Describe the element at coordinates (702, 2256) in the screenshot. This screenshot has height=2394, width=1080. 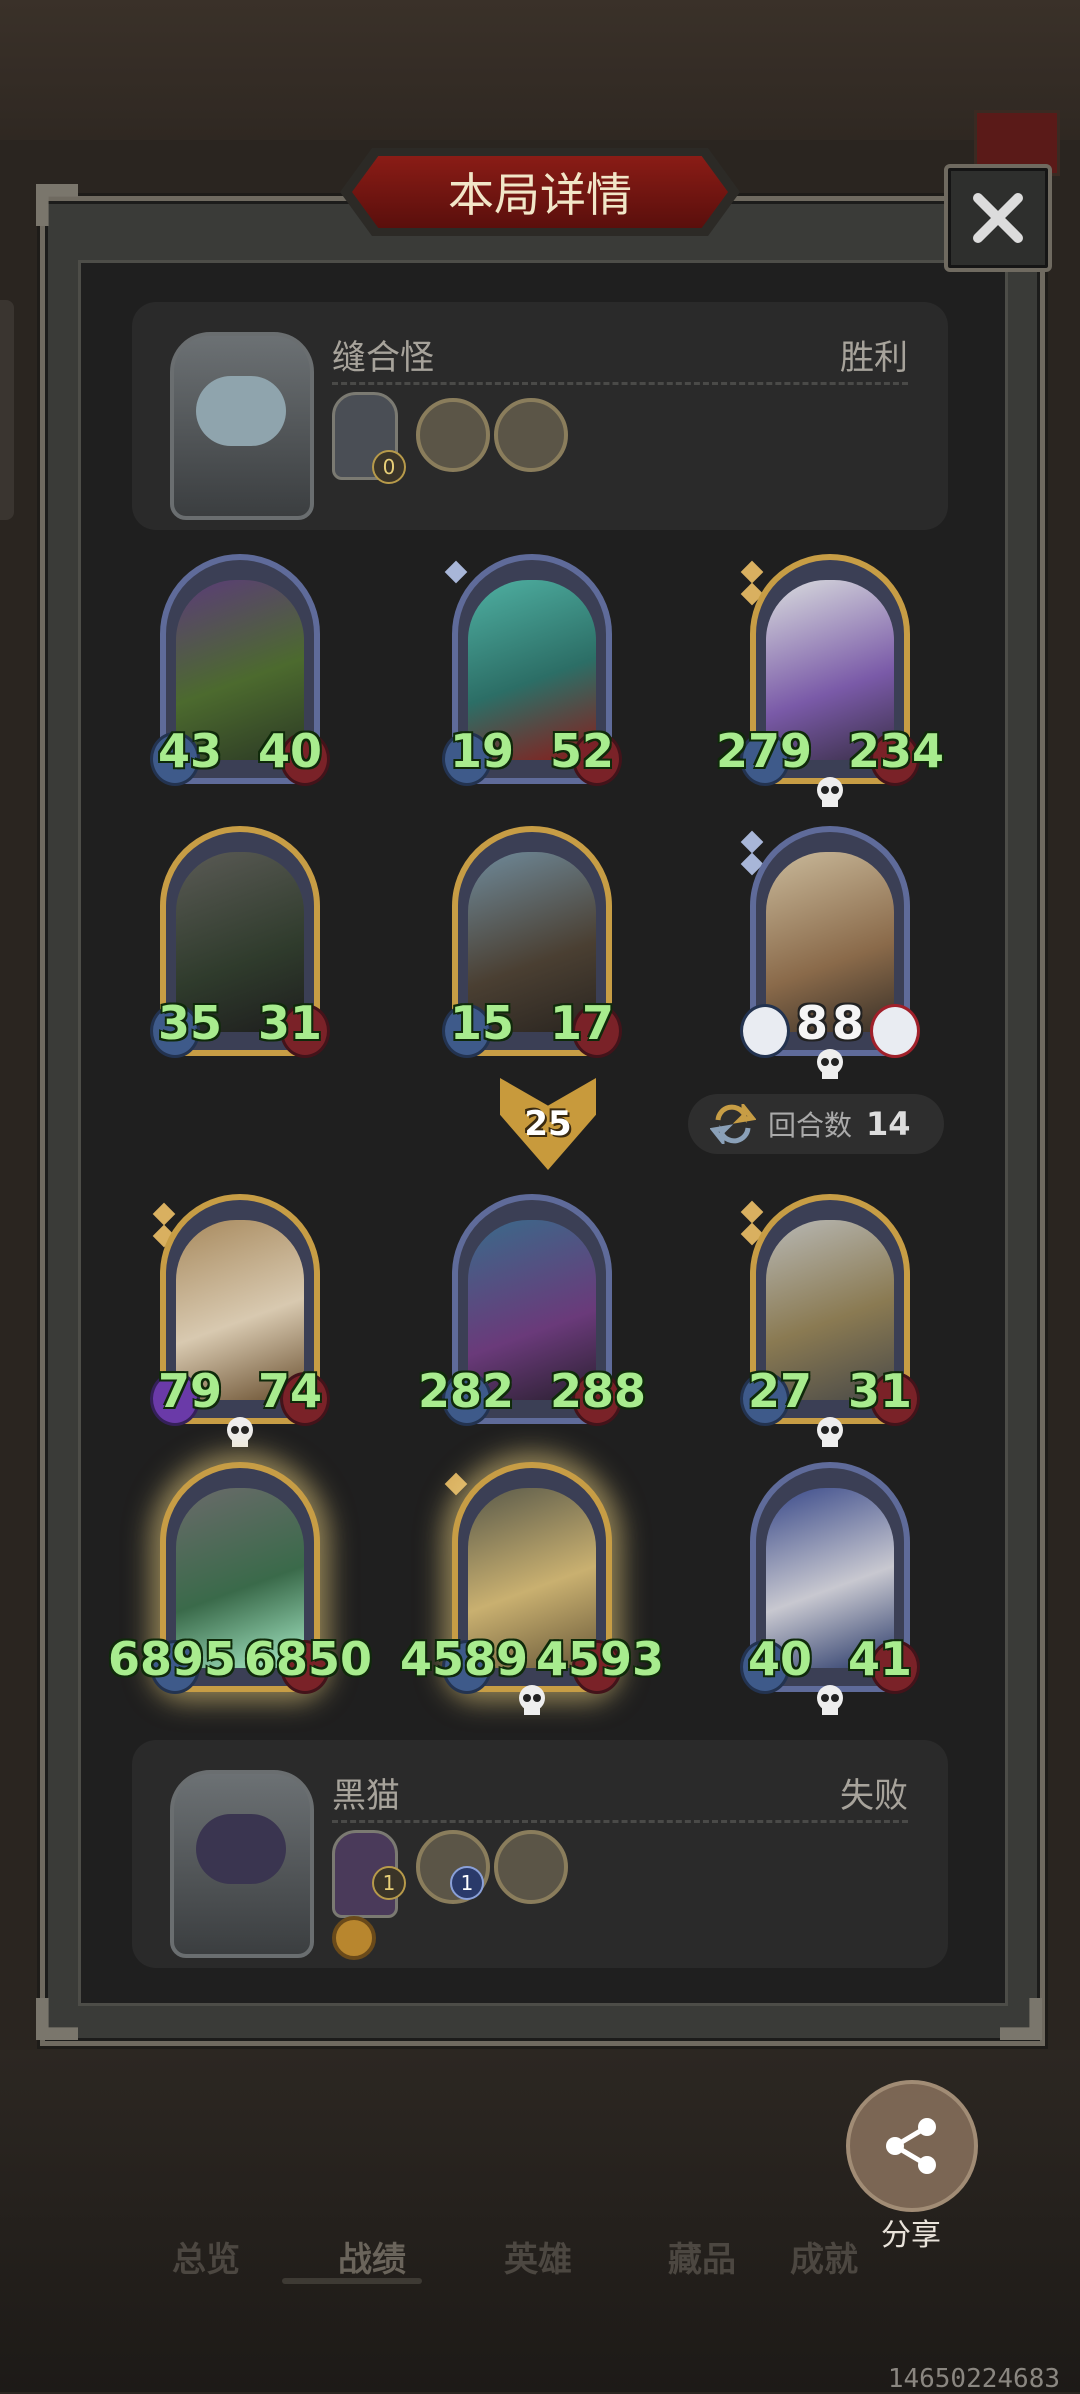
I see `nav-tab-collection: 藏品` at that location.